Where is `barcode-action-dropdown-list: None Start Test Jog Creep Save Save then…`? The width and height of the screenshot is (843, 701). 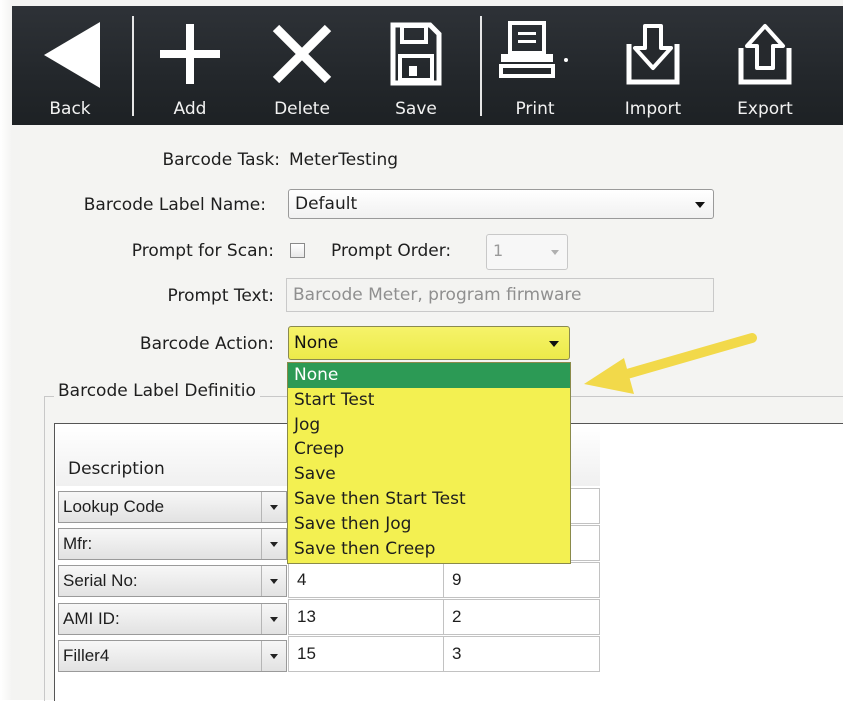 barcode-action-dropdown-list: None Start Test Jog Creep Save Save then… is located at coordinates (429, 463).